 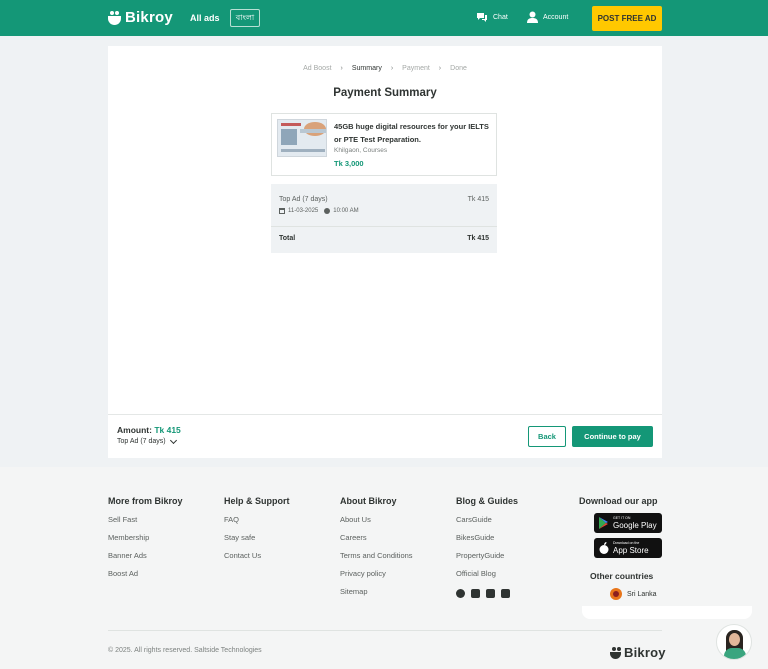 I want to click on brand-name: Bikroy, so click(x=149, y=17).